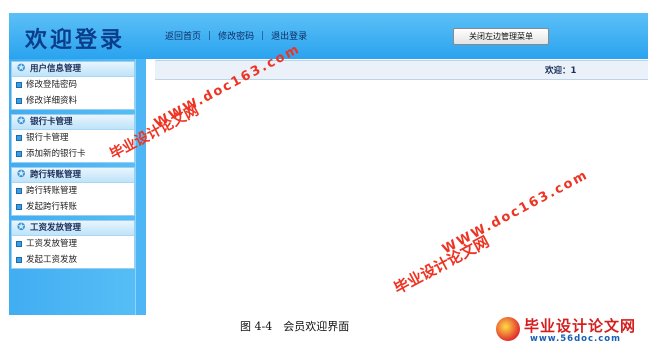 The image size is (657, 345). I want to click on menu-item-label: 添加新的银行卡, so click(56, 154).